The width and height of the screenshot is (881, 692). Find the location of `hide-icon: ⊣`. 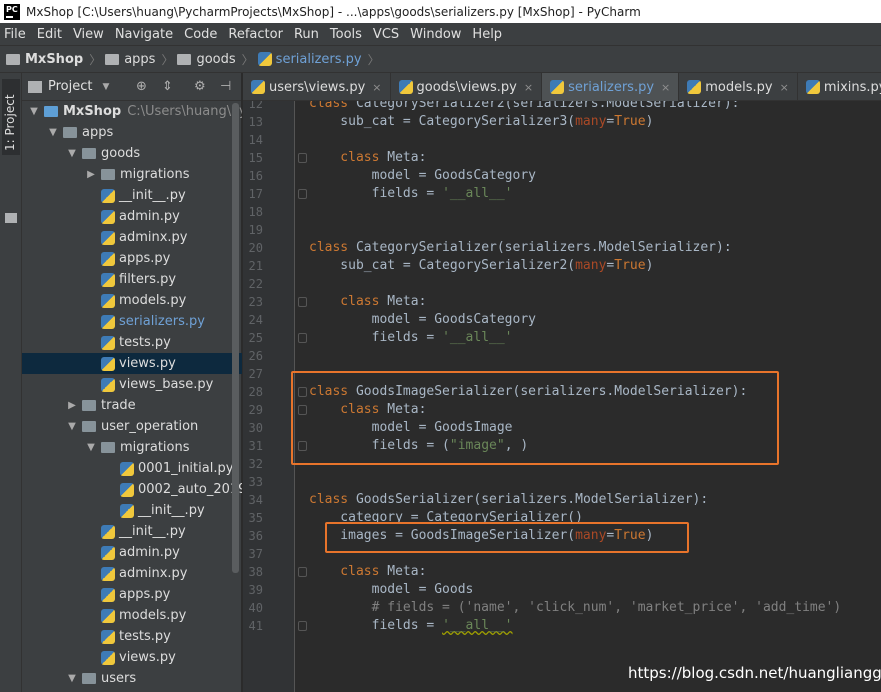

hide-icon: ⊣ is located at coordinates (225, 86).